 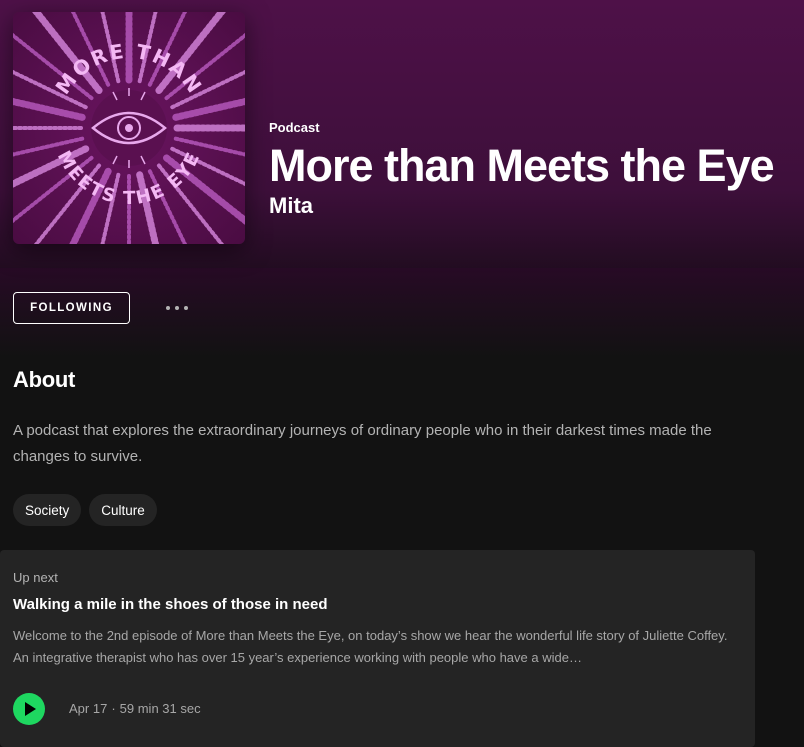 What do you see at coordinates (71, 308) in the screenshot?
I see `following-button: FOLLOWING` at bounding box center [71, 308].